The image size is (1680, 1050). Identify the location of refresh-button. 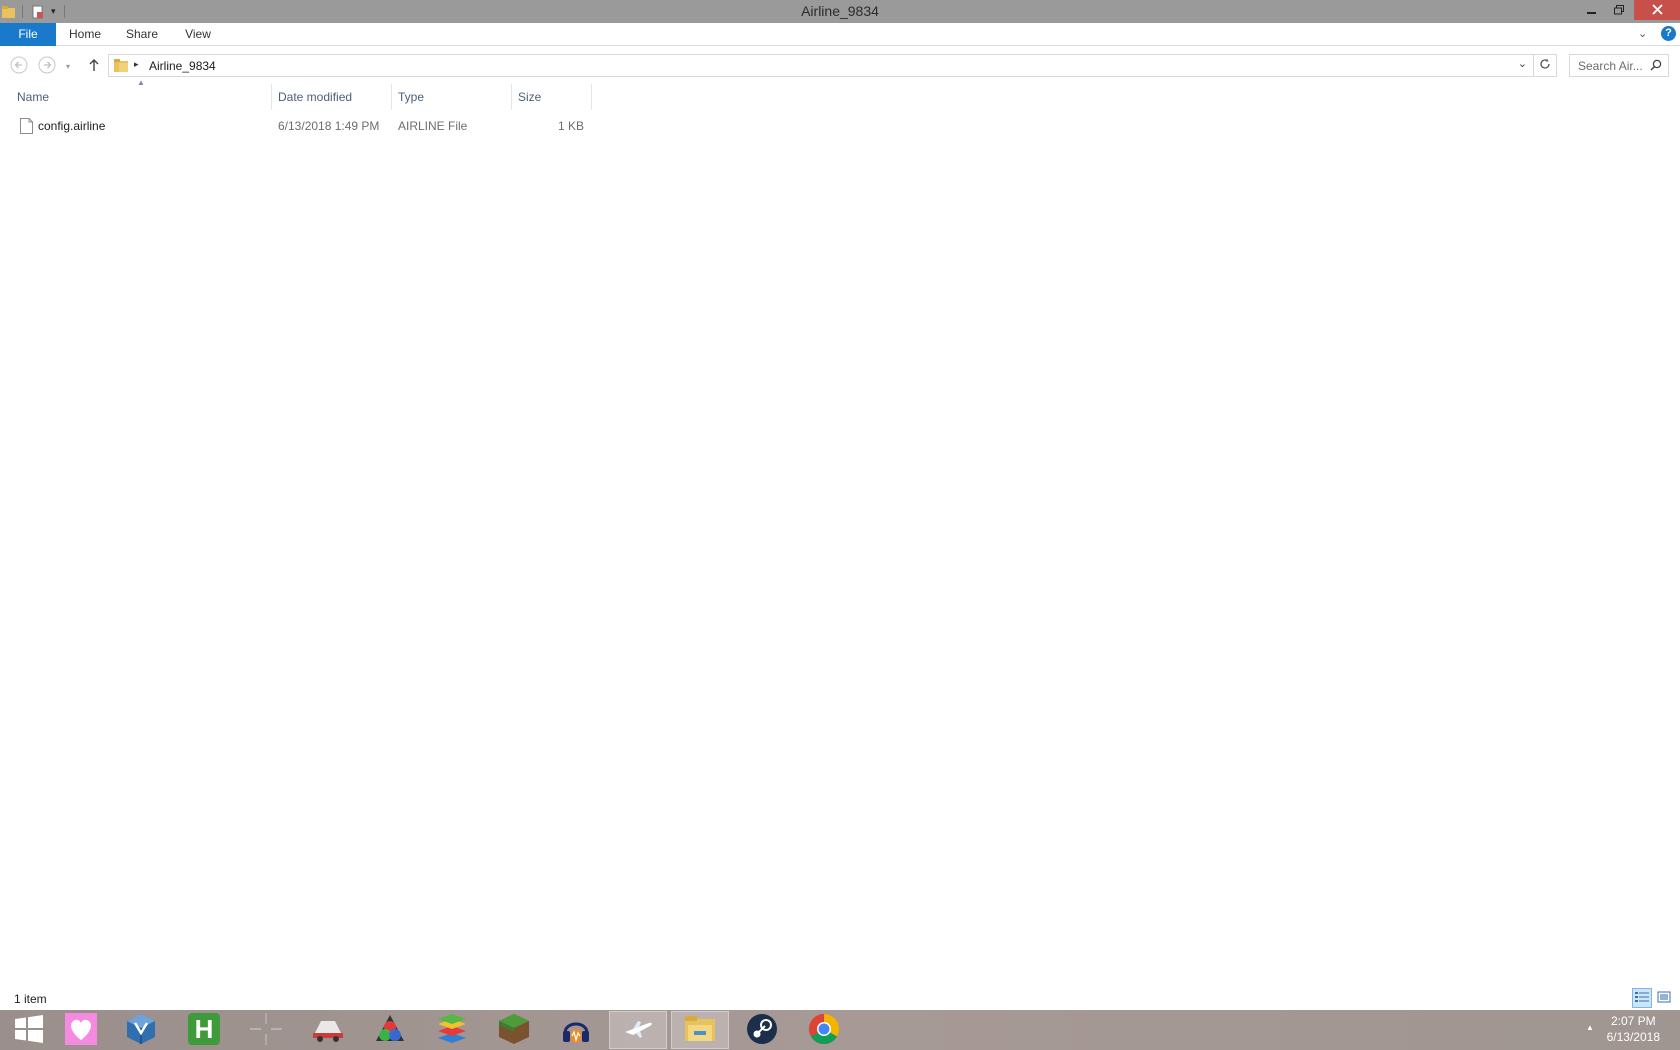
(1545, 65).